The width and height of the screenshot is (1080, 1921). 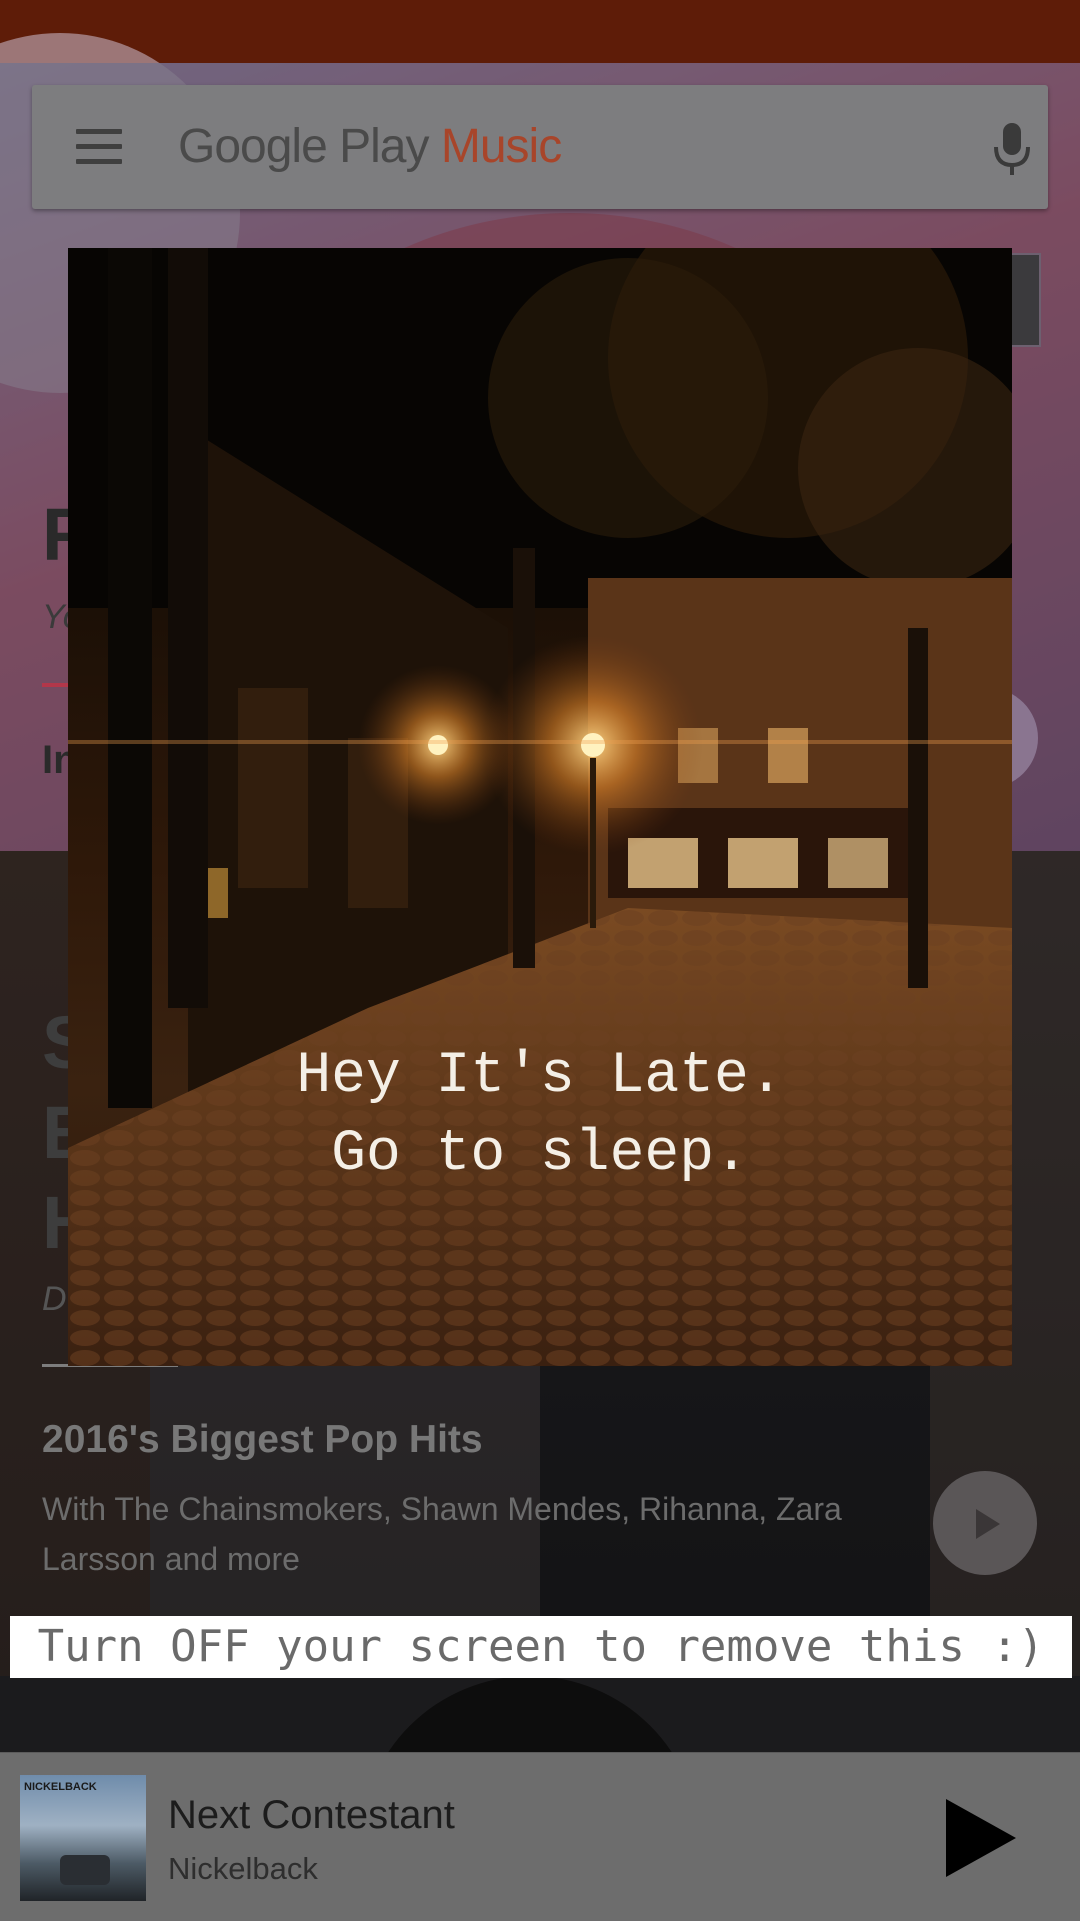 What do you see at coordinates (243, 1869) in the screenshot?
I see `track-artist: Nickelback` at bounding box center [243, 1869].